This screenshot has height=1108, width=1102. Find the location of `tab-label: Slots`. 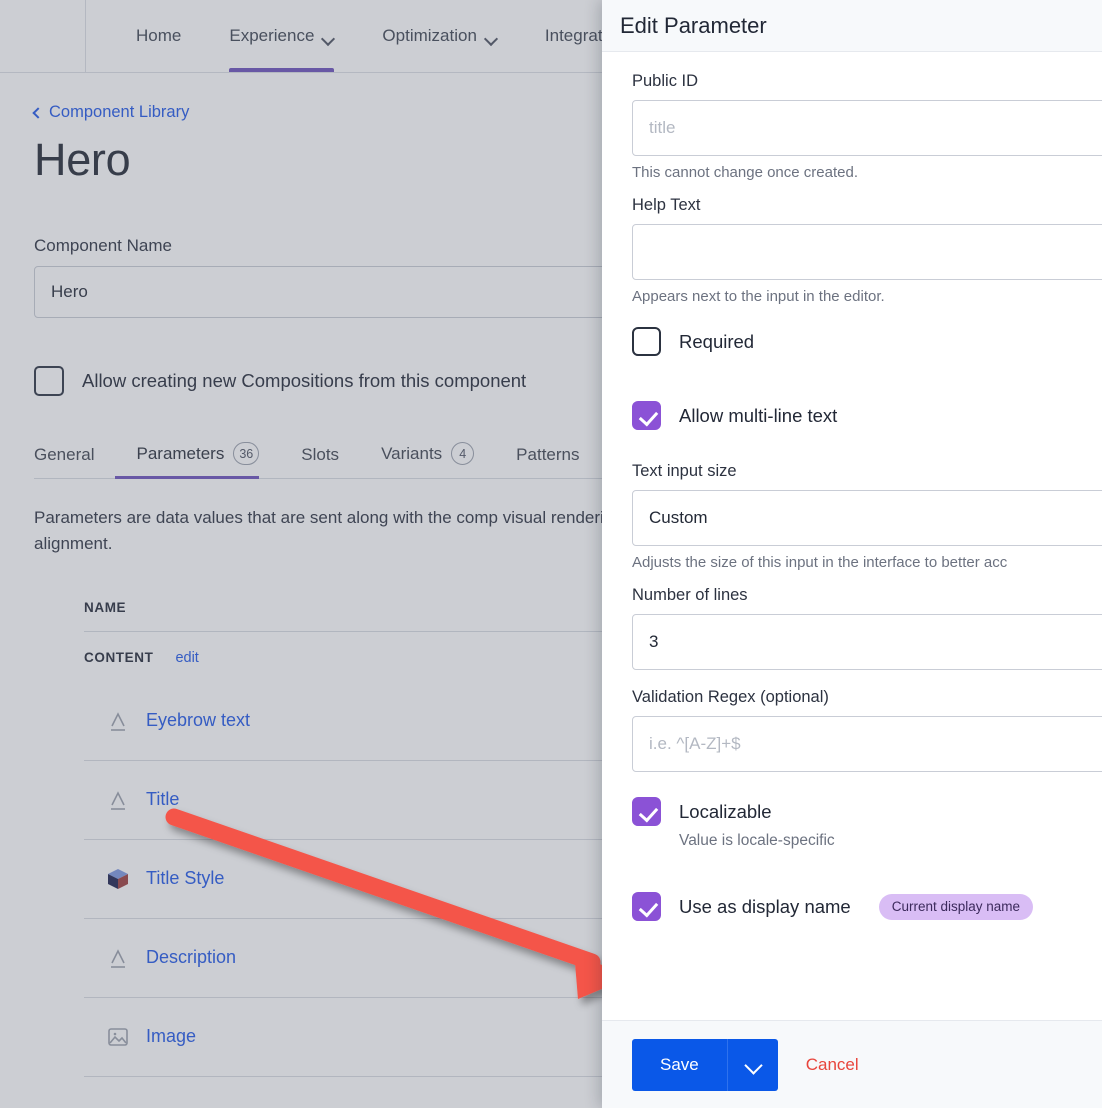

tab-label: Slots is located at coordinates (320, 454).